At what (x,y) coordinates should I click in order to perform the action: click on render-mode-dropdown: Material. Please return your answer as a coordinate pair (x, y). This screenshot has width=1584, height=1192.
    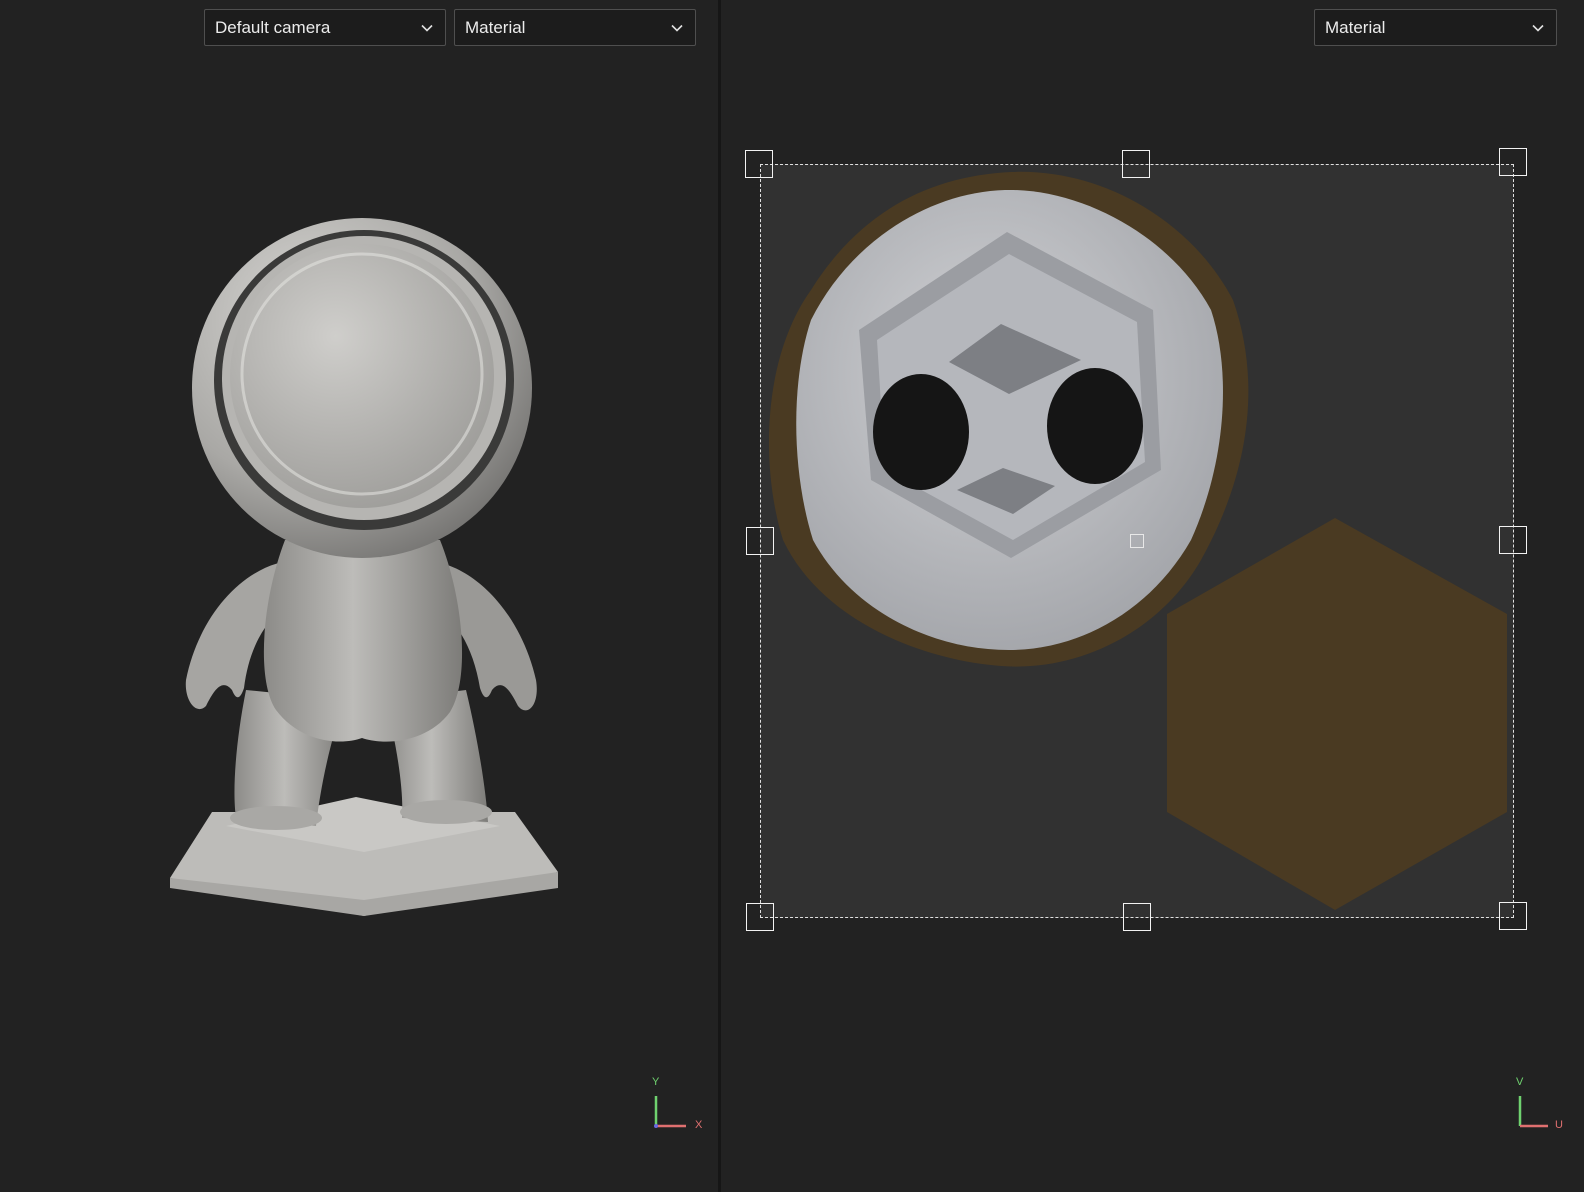
    Looking at the image, I should click on (575, 27).